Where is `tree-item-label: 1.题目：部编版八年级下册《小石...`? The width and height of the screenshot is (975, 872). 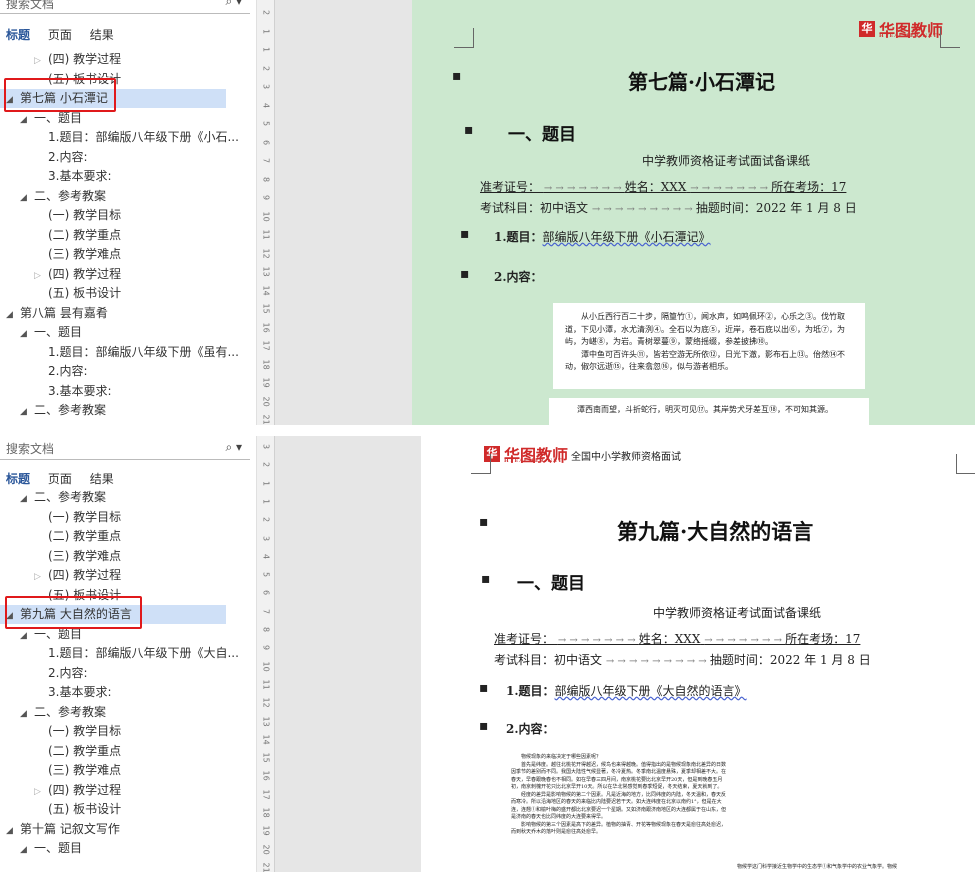
tree-item-label: 1.题目：部编版八年级下册《小石... is located at coordinates (143, 137).